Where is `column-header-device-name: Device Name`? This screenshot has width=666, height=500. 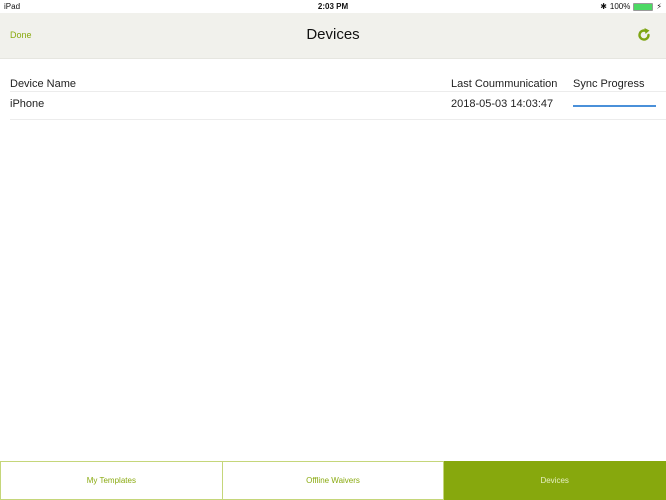
column-header-device-name: Device Name is located at coordinates (43, 84).